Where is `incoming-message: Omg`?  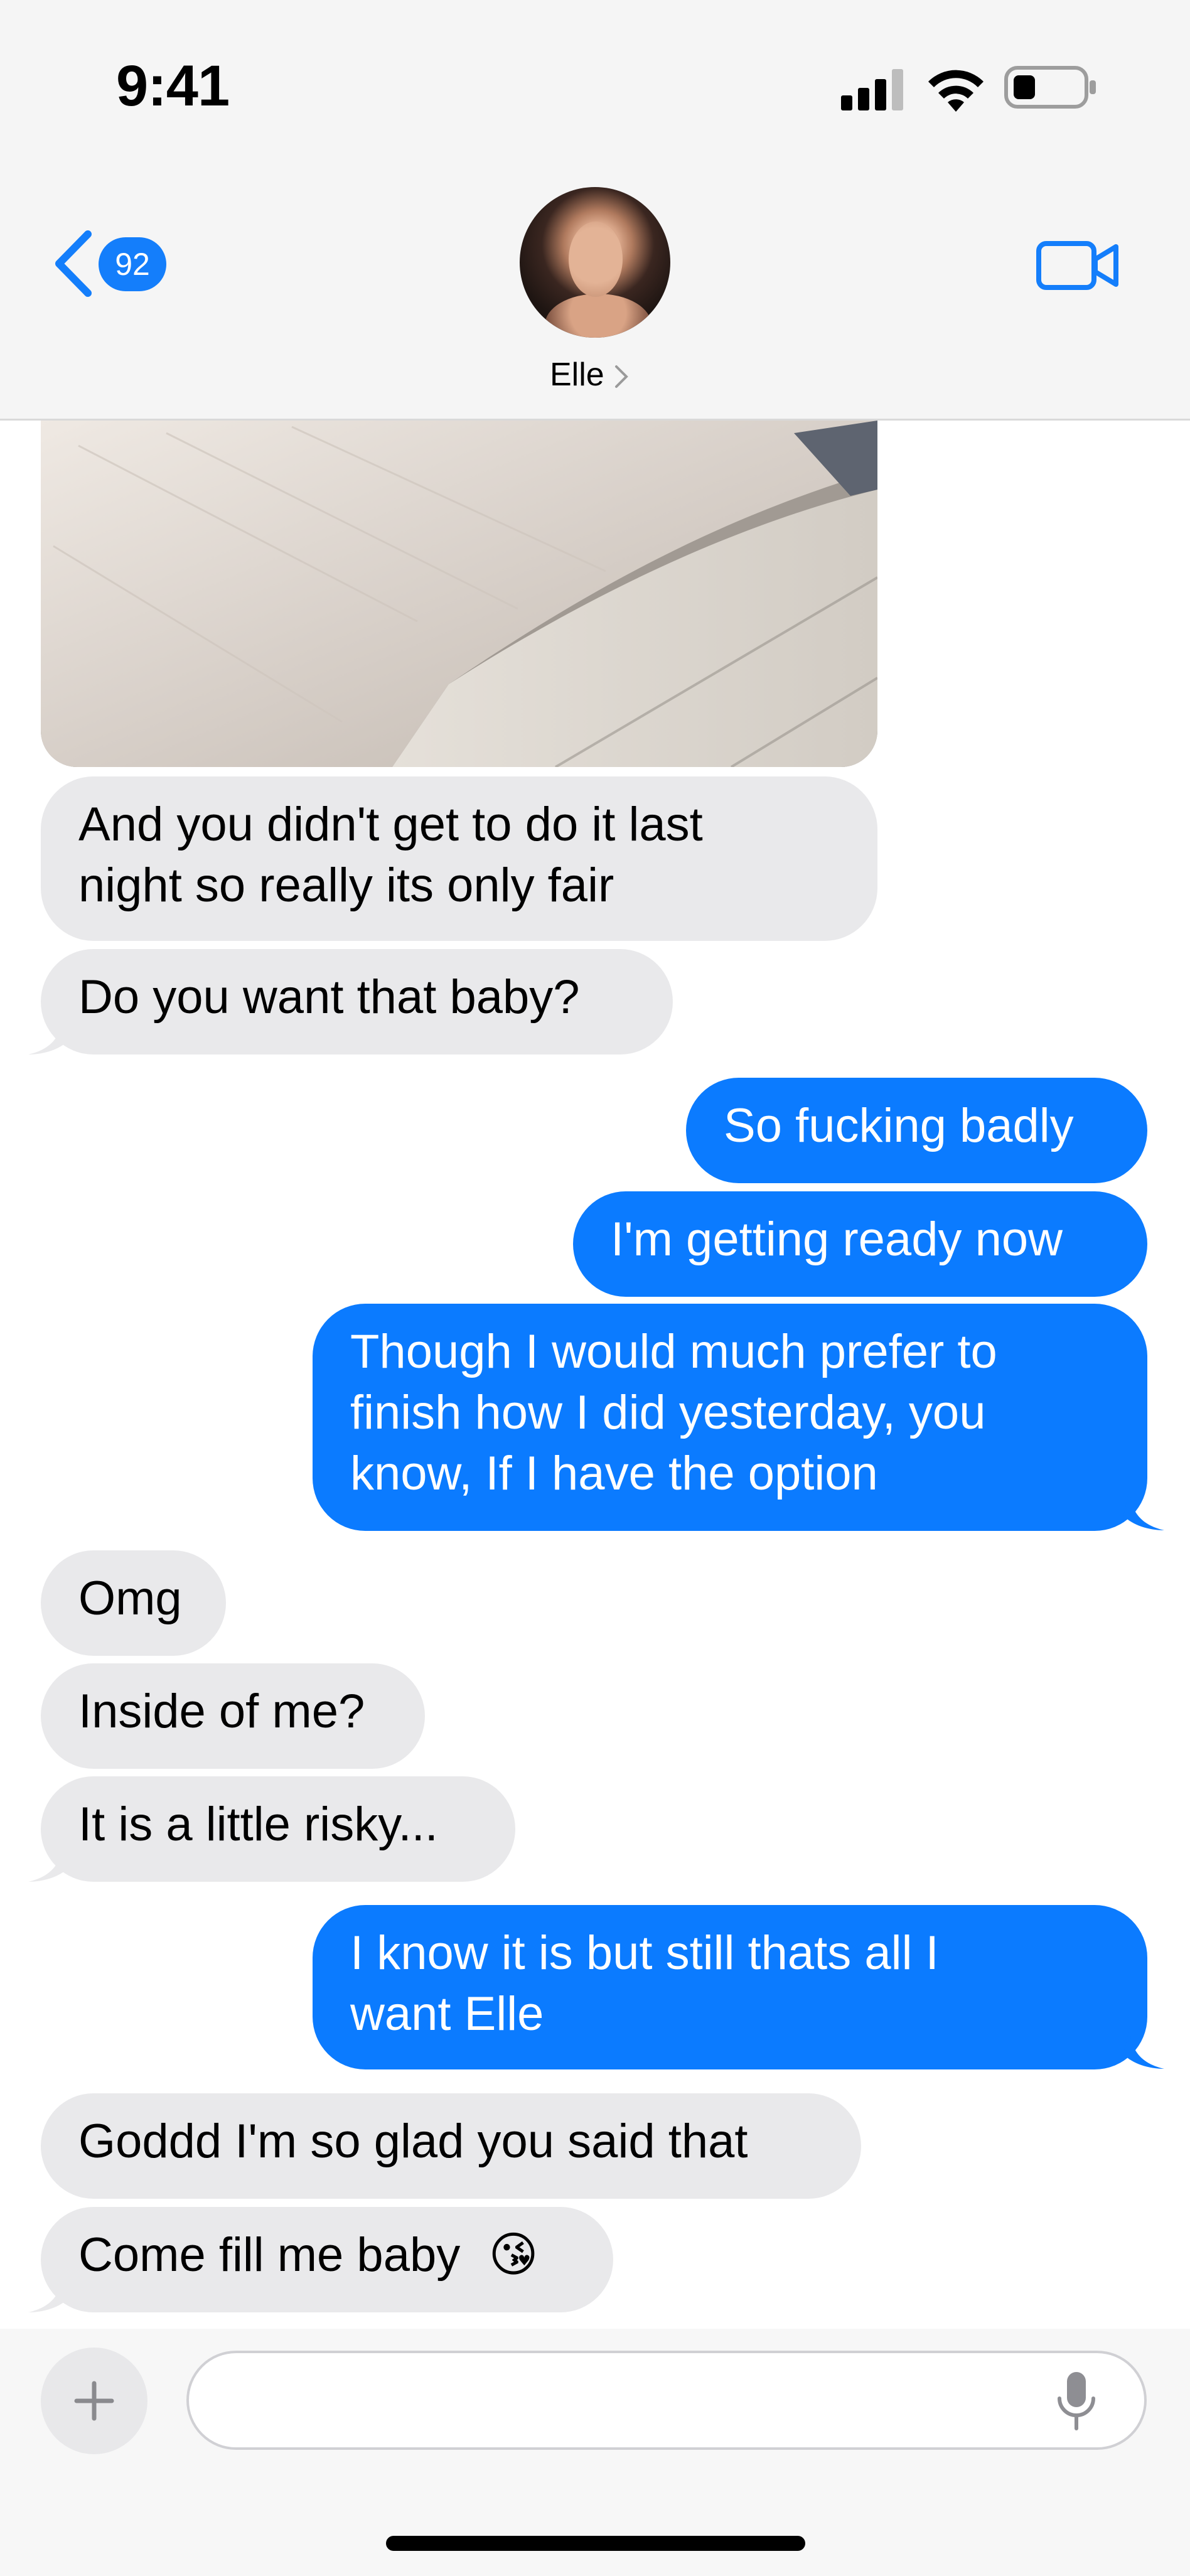 incoming-message: Omg is located at coordinates (133, 1603).